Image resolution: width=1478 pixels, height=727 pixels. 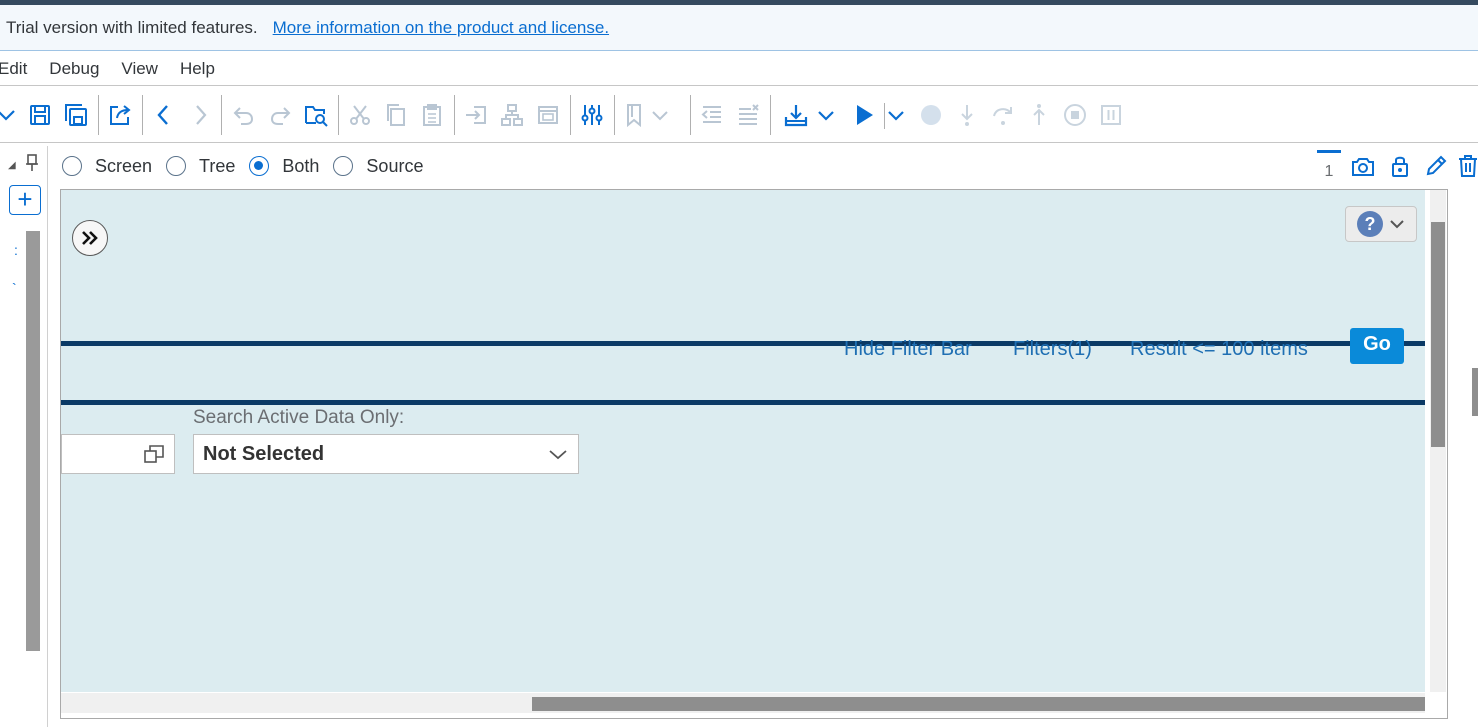 What do you see at coordinates (743, 402) in the screenshot?
I see `filter-bar-bottom-rule` at bounding box center [743, 402].